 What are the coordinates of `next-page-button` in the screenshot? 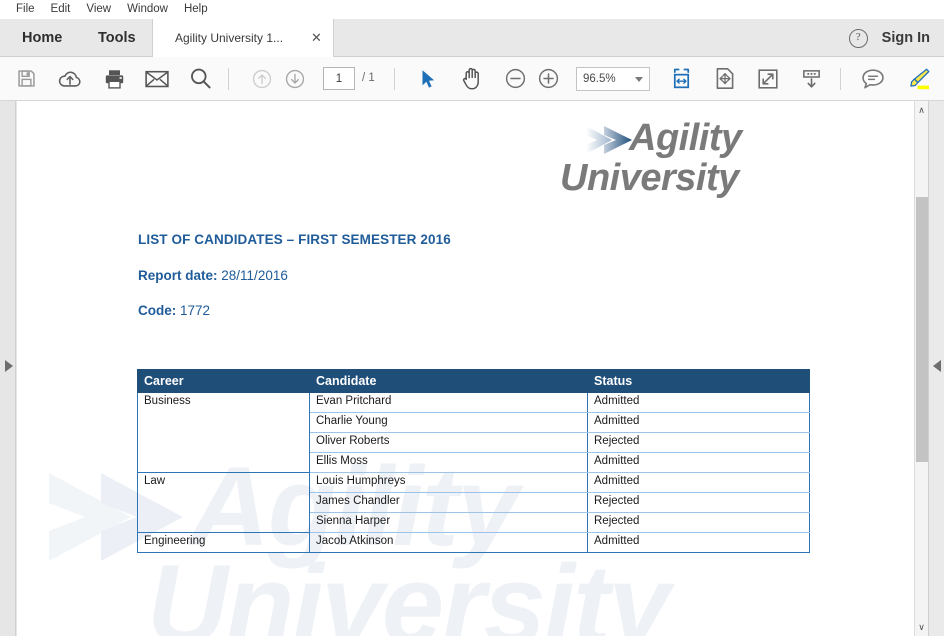 It's located at (295, 78).